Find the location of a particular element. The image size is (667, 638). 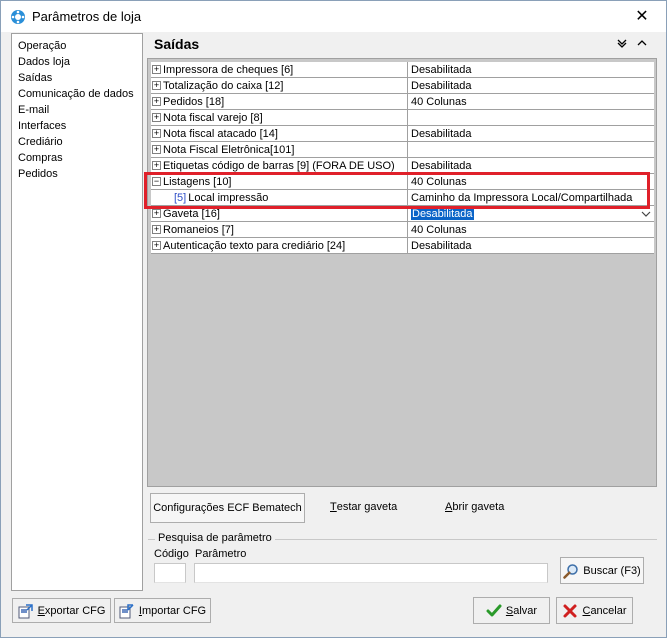

chevron-down-icon is located at coordinates (646, 214).